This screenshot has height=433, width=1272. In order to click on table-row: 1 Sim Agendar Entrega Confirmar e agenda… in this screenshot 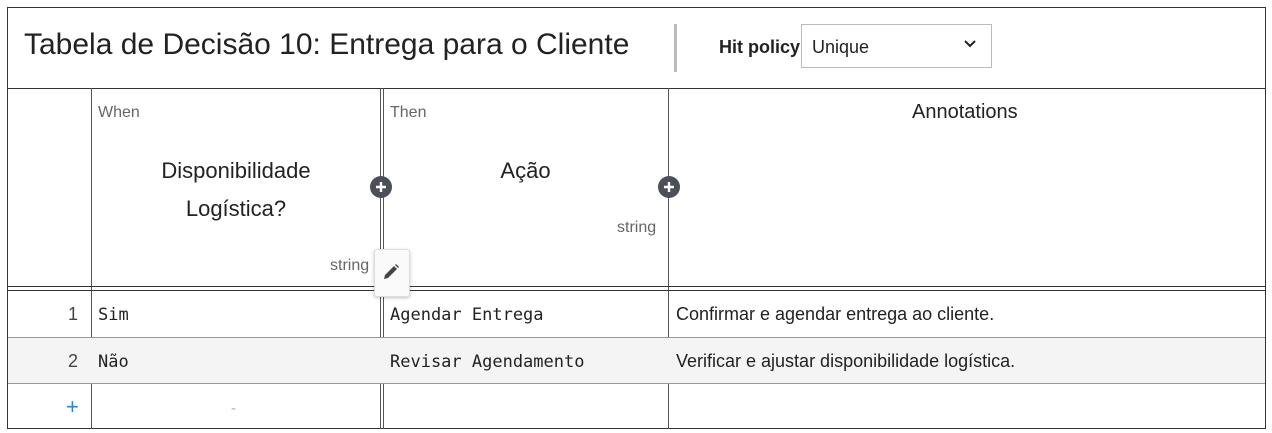, I will do `click(636, 314)`.